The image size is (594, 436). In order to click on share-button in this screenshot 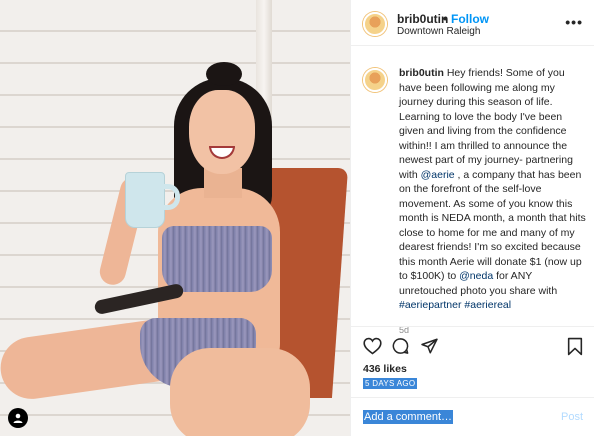, I will do `click(429, 348)`.